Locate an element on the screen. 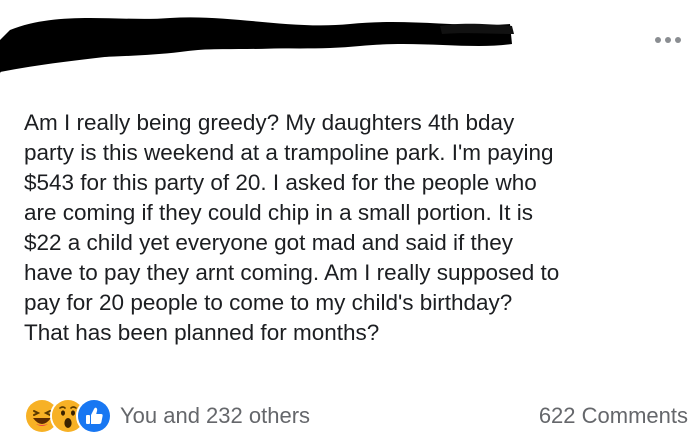  more-horizontal-icon is located at coordinates (668, 40).